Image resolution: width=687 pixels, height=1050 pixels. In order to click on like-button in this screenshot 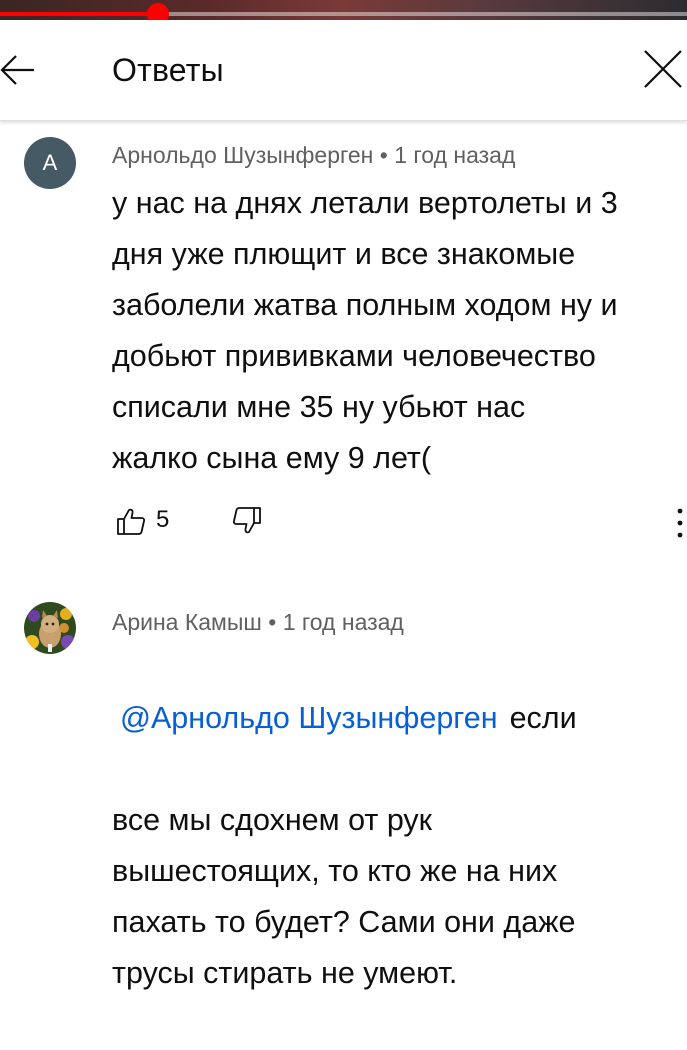, I will do `click(131, 521)`.